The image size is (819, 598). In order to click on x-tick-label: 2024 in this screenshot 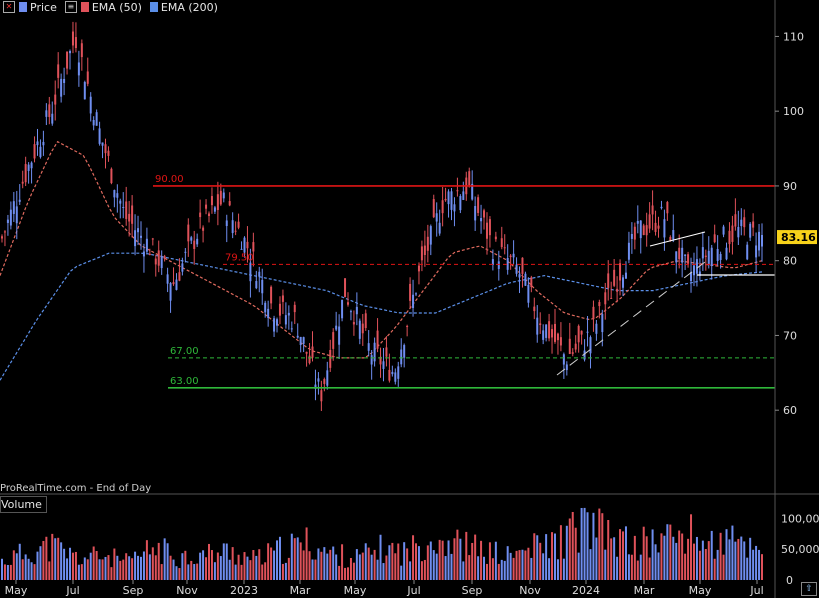, I will do `click(586, 590)`.